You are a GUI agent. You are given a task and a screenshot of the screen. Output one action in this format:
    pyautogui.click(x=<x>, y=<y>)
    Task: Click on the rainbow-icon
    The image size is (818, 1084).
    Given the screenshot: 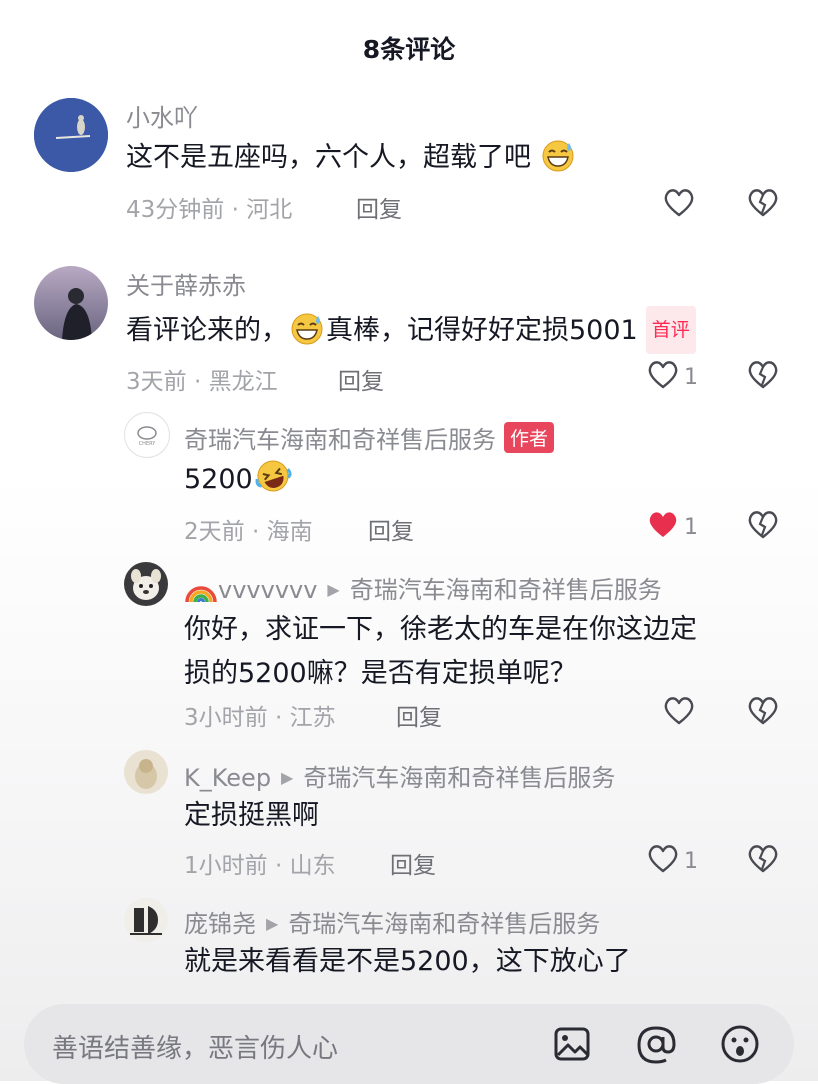 What is the action you would take?
    pyautogui.click(x=201, y=592)
    